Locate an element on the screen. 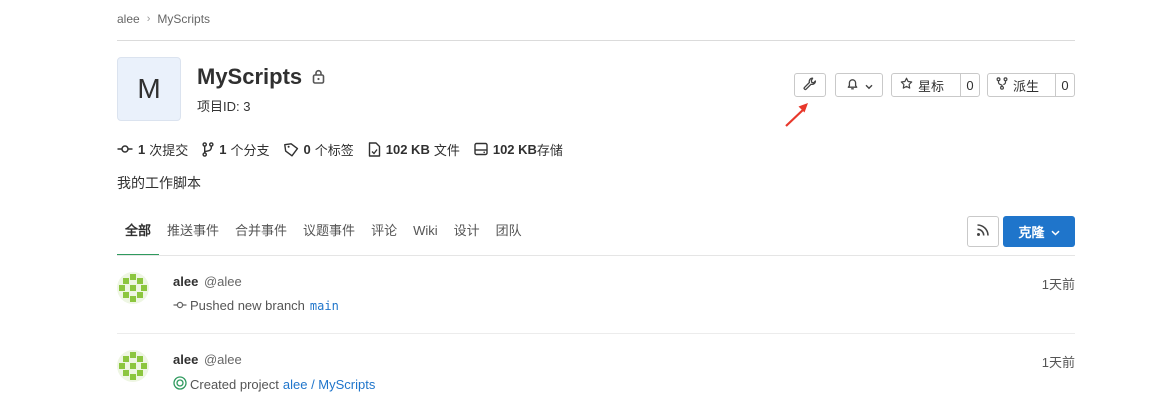 Image resolution: width=1162 pixels, height=419 pixels. bell-icon is located at coordinates (852, 85).